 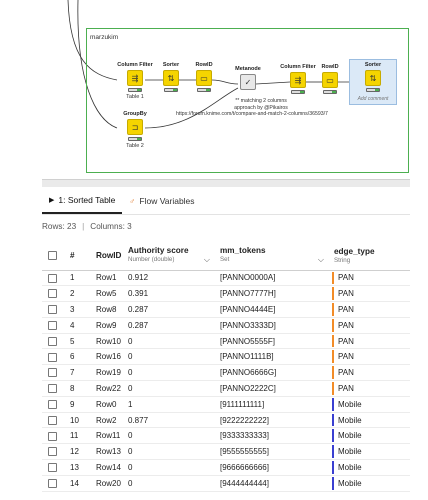 What do you see at coordinates (226, 357) in the screenshot?
I see `table-row: 6 Row16 0 [PANNO1111B] PAN` at bounding box center [226, 357].